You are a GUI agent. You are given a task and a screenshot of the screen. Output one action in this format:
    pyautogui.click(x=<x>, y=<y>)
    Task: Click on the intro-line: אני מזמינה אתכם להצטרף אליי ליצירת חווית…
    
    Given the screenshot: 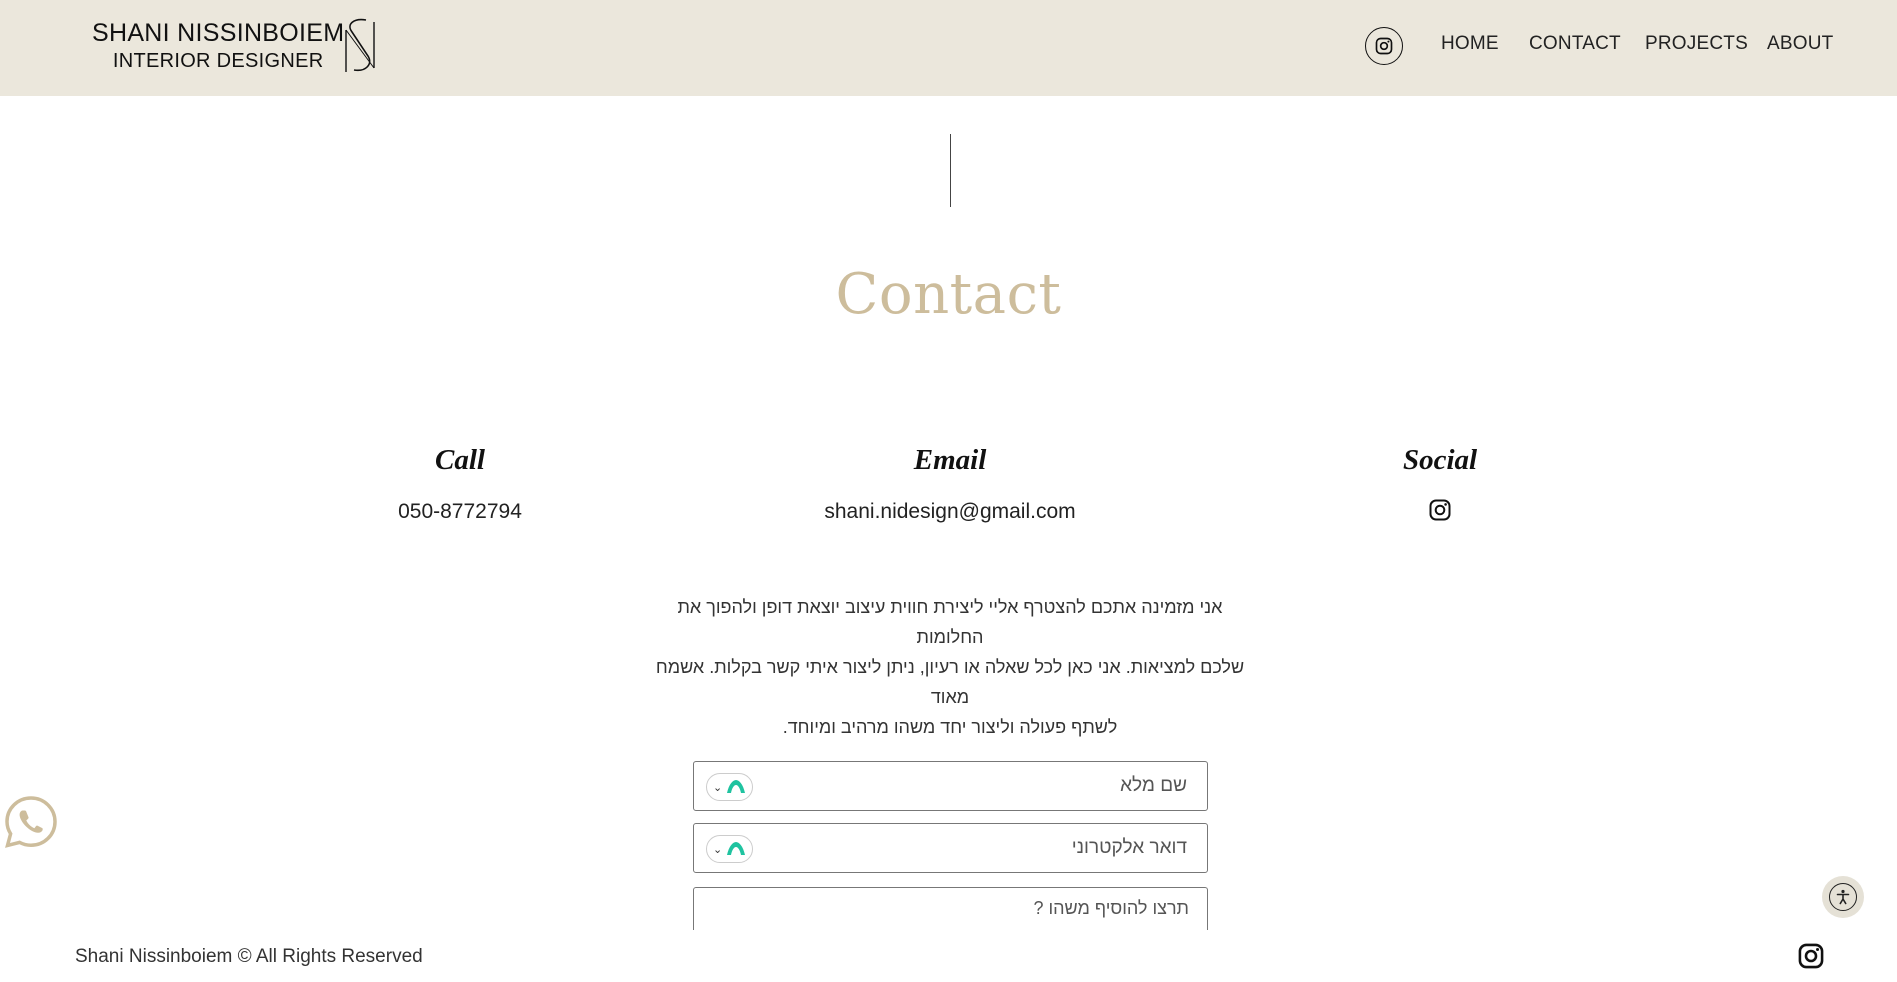 What is the action you would take?
    pyautogui.click(x=950, y=622)
    